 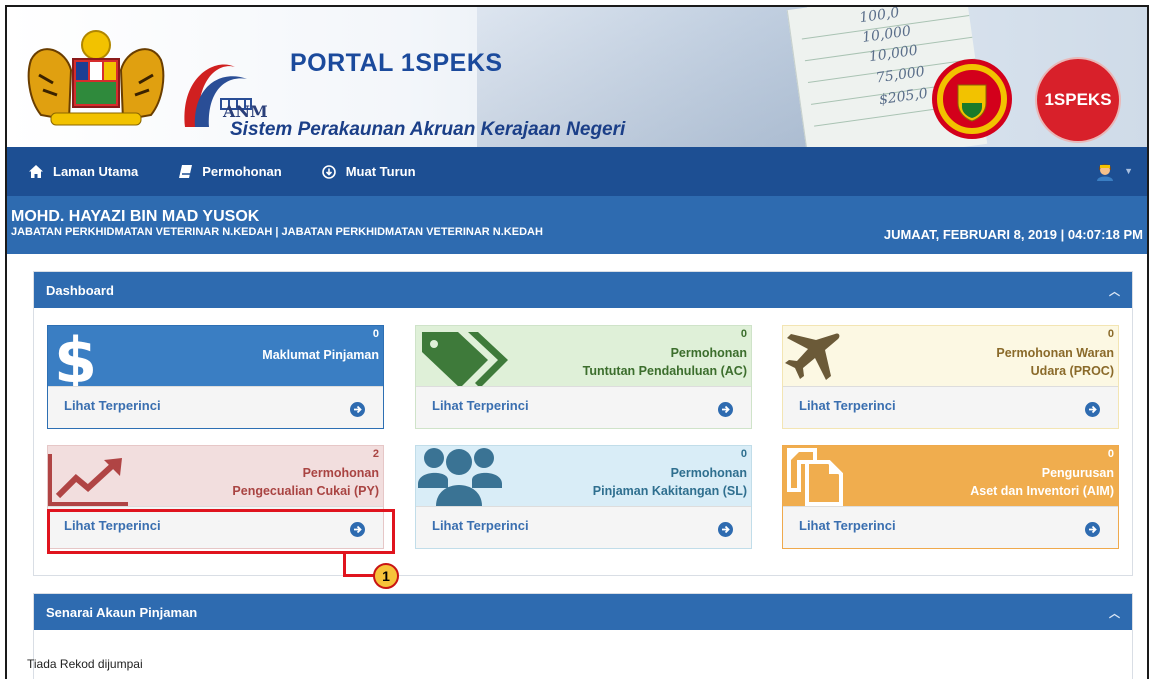 I want to click on plane-icon, so click(x=812, y=356).